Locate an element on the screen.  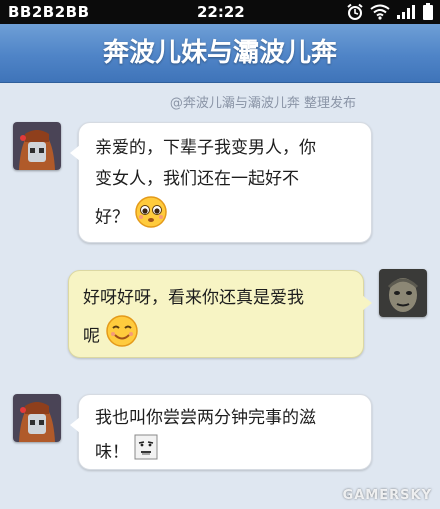
carrier-label: BB2B2BB is located at coordinates (49, 12).